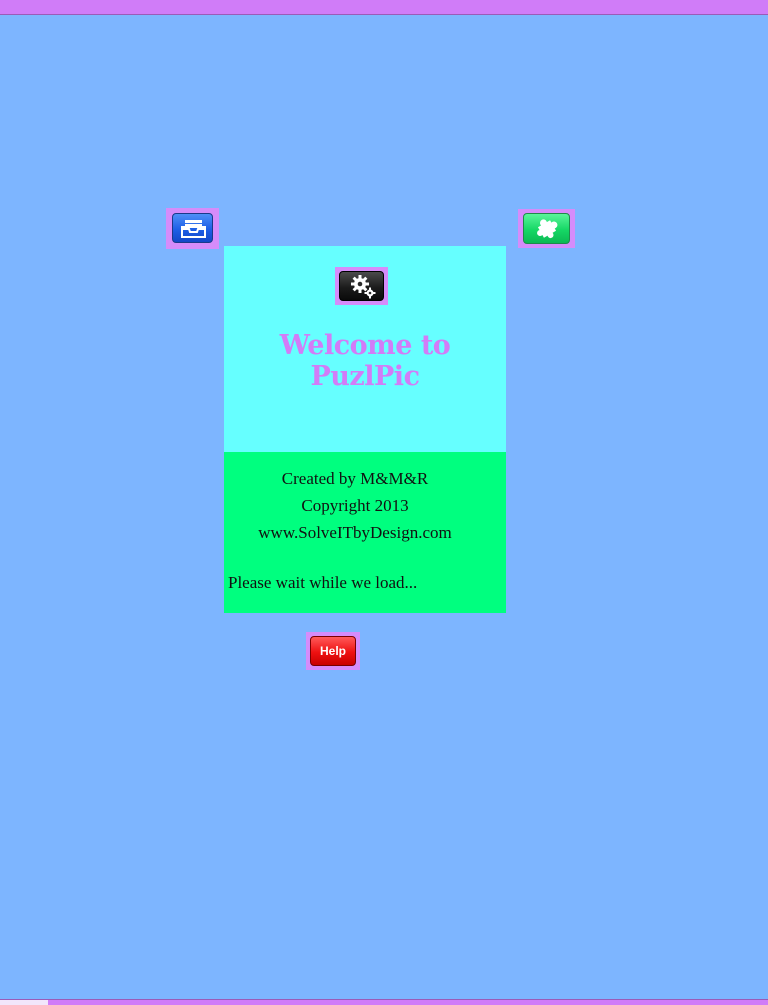 The height and width of the screenshot is (1005, 768). I want to click on credits-website: www.SolveITbyDesign.com, so click(355, 532).